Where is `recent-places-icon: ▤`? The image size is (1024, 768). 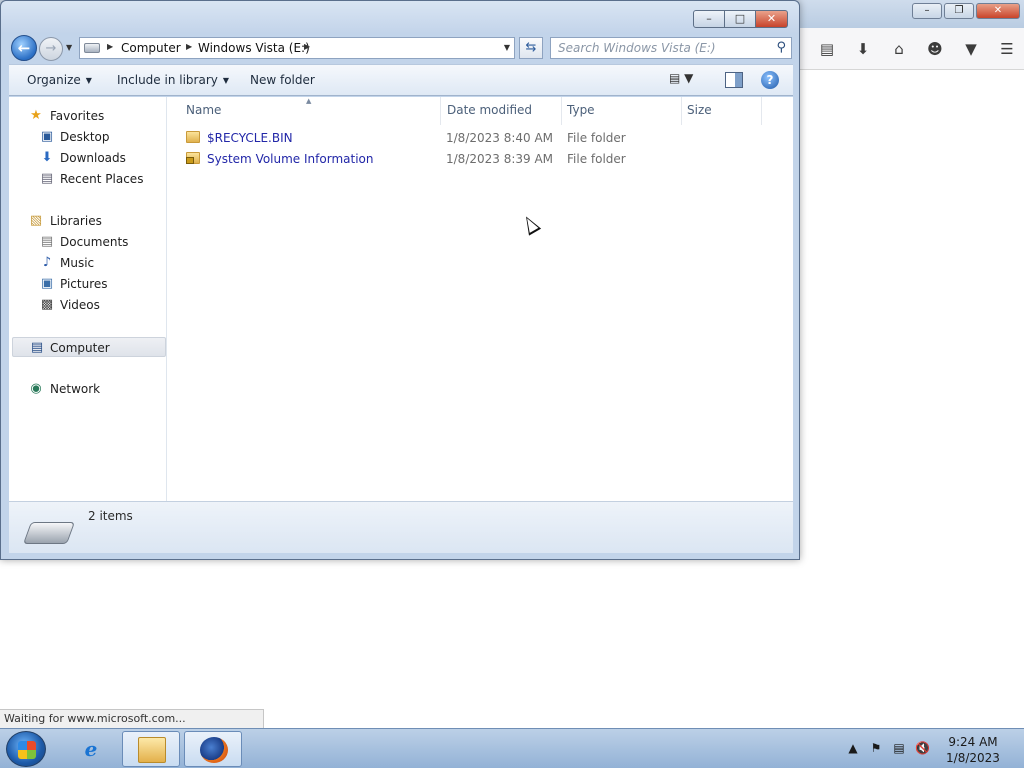 recent-places-icon: ▤ is located at coordinates (47, 178).